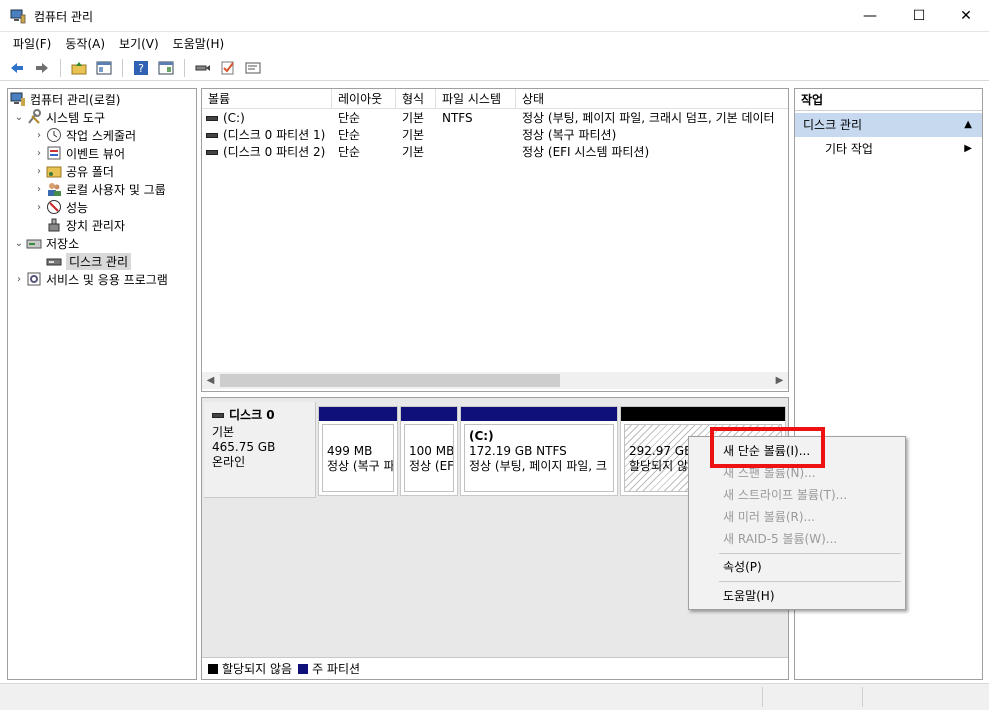  Describe the element at coordinates (968, 125) in the screenshot. I see `collapse-icon: ▲` at that location.